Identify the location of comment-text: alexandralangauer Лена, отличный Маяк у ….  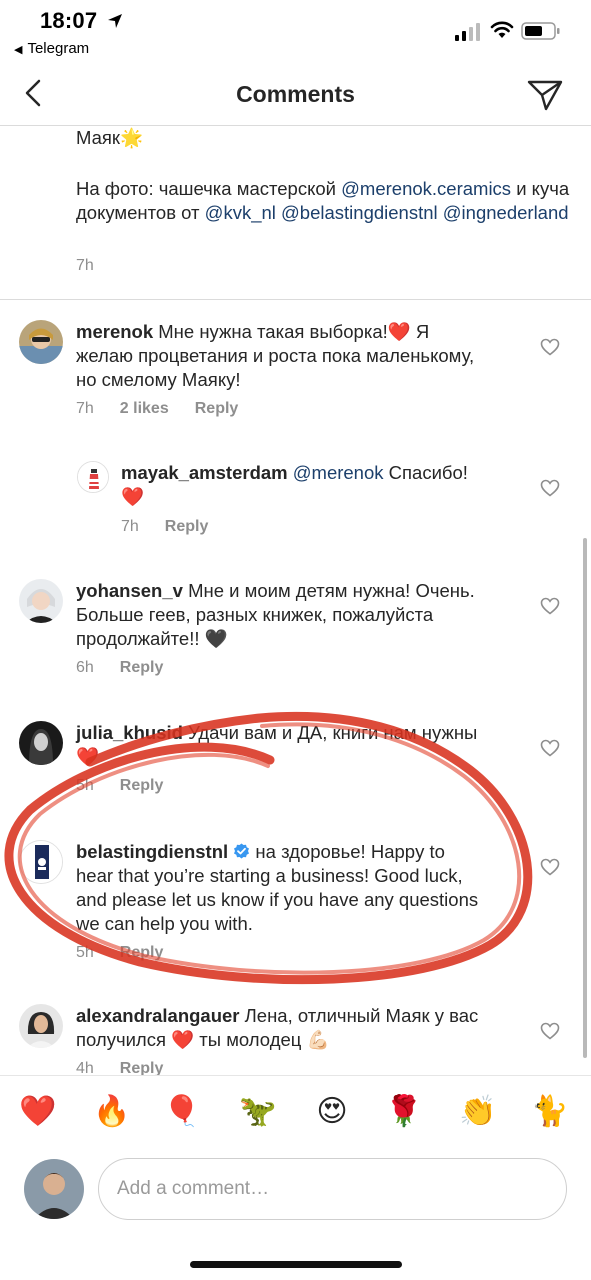
(281, 1028).